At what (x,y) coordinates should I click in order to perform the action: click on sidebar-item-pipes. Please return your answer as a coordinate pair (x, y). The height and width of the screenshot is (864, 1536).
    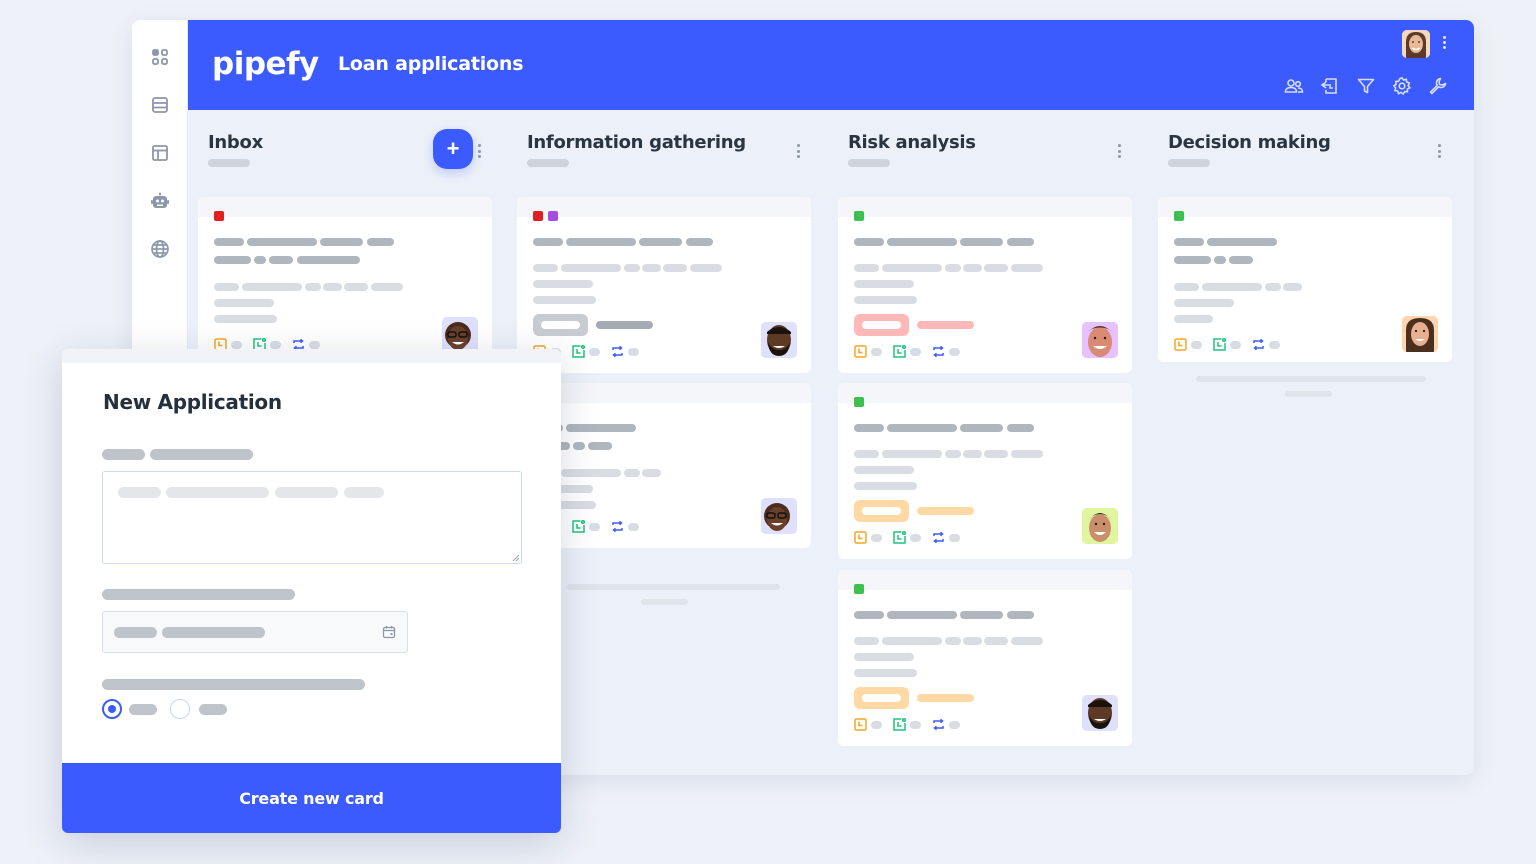
    Looking at the image, I should click on (160, 153).